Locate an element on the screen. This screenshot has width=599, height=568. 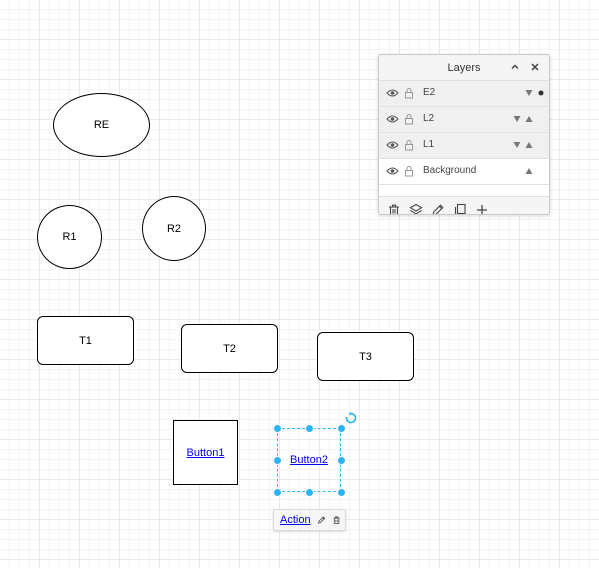
resize-handle-s is located at coordinates (309, 492).